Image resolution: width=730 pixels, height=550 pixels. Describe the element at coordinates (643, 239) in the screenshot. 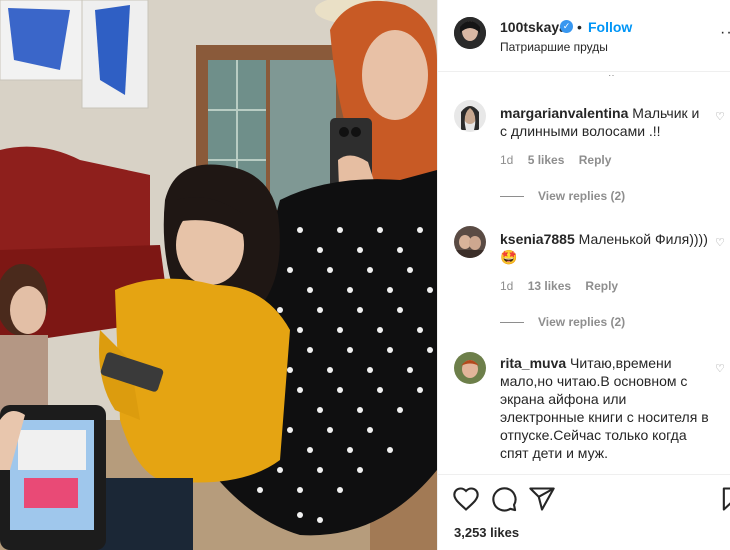

I see `comment-body: Маленькой Филя))))` at that location.